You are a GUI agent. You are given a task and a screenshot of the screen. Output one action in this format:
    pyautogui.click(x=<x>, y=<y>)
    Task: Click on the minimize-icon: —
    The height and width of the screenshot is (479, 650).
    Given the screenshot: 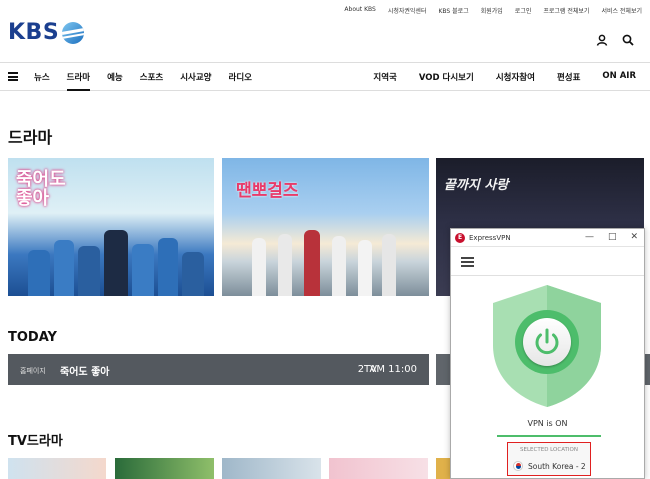 What is the action you would take?
    pyautogui.click(x=589, y=237)
    